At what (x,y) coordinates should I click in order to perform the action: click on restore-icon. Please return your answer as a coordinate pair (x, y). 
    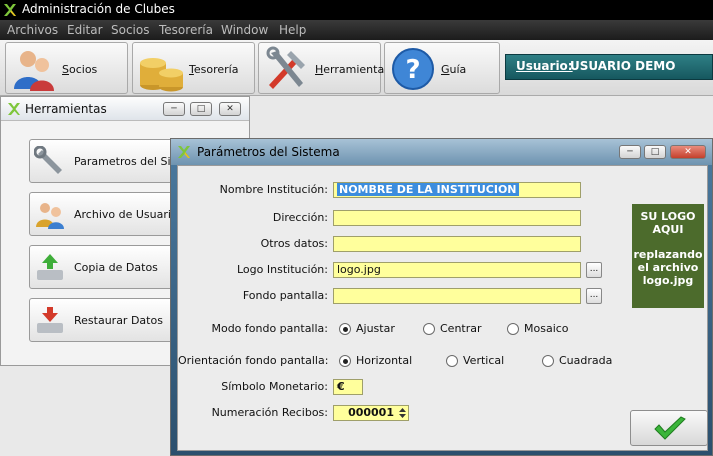
    Looking at the image, I should click on (50, 320).